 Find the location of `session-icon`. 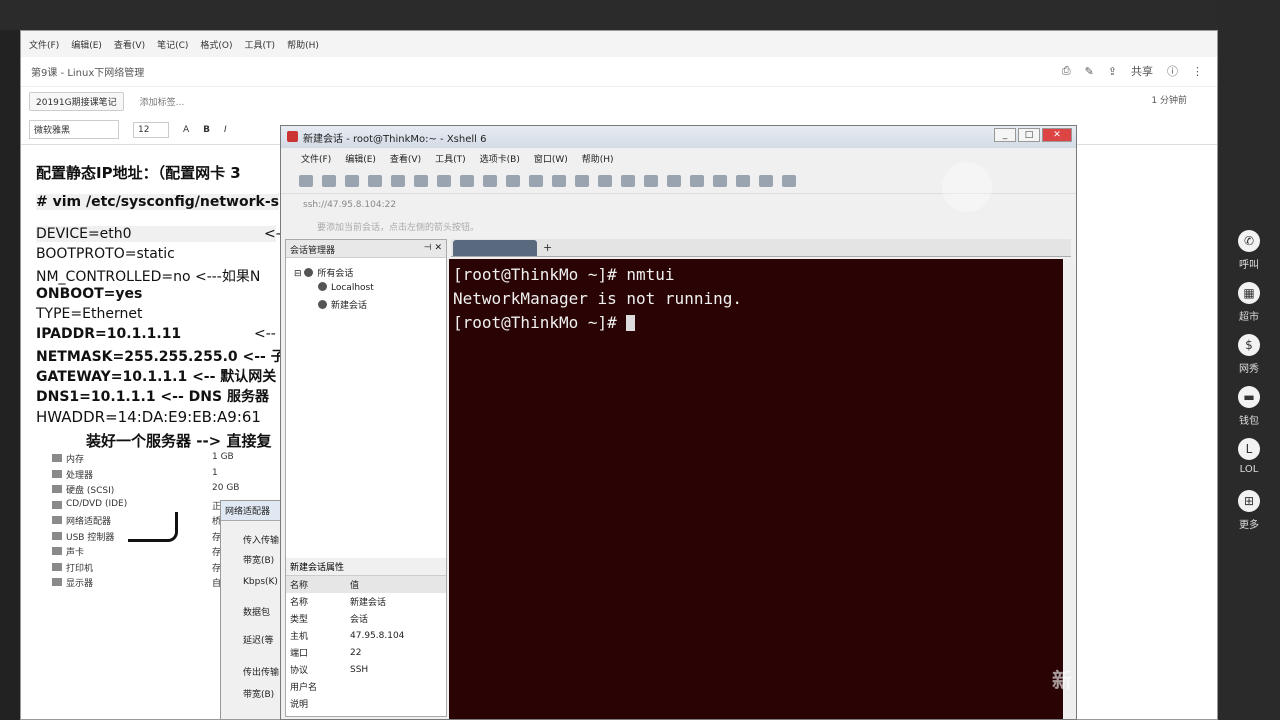

session-icon is located at coordinates (322, 304).